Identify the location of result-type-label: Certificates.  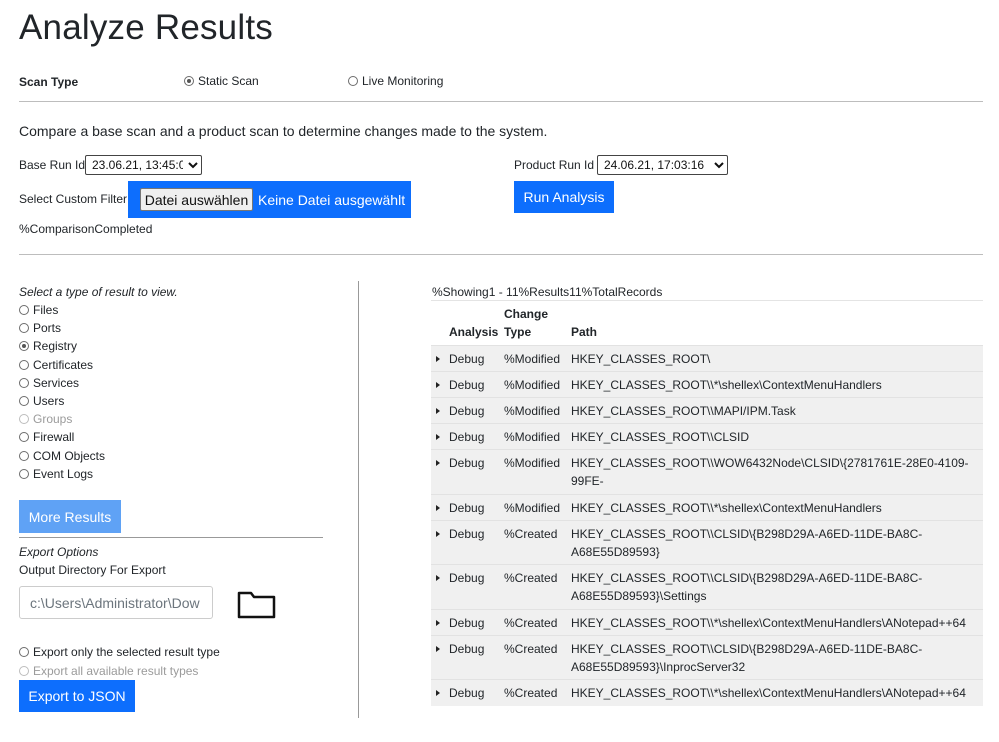
(63, 364).